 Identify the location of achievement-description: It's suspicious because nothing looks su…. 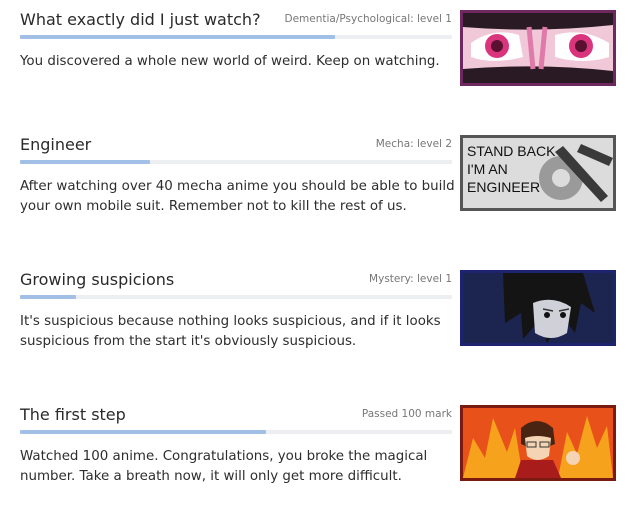
(230, 331).